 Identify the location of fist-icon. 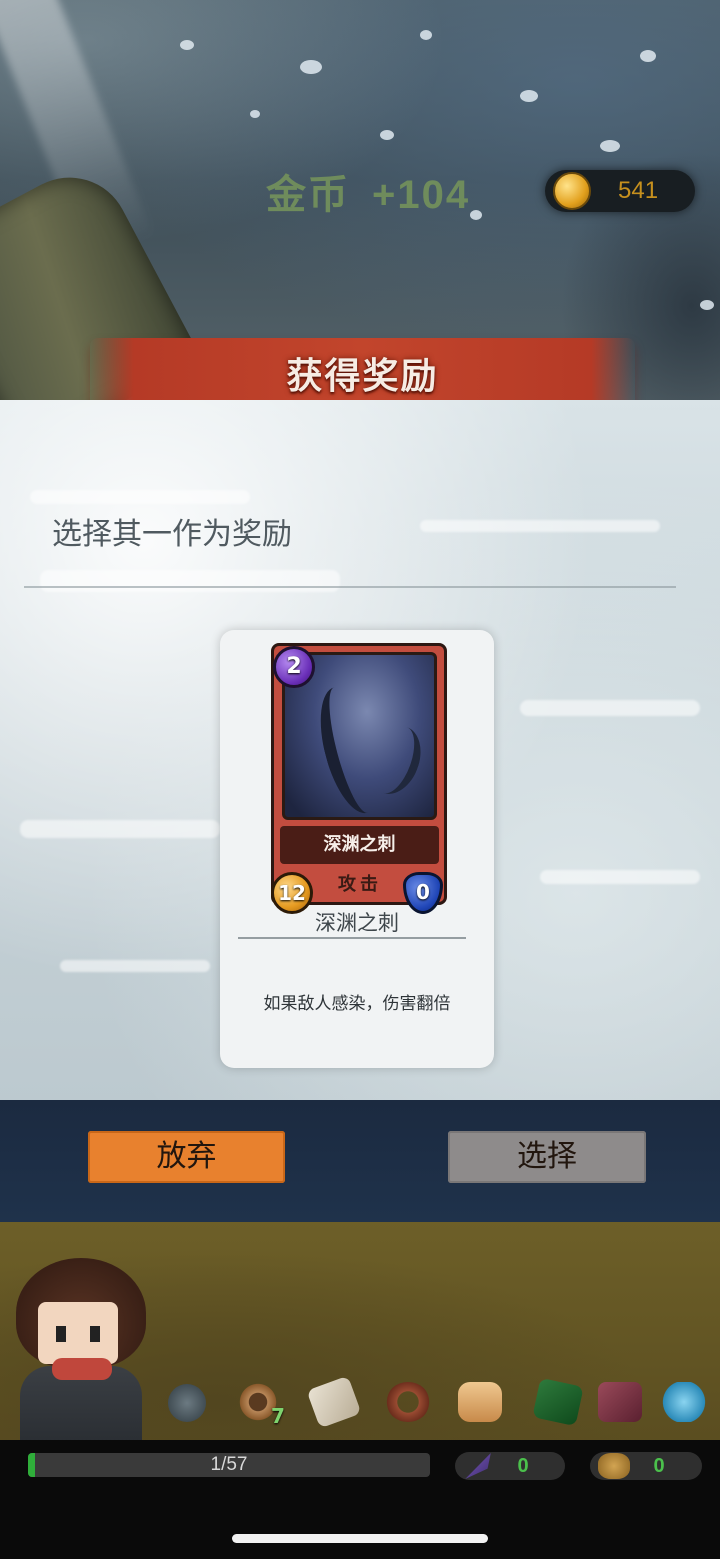
(614, 1466).